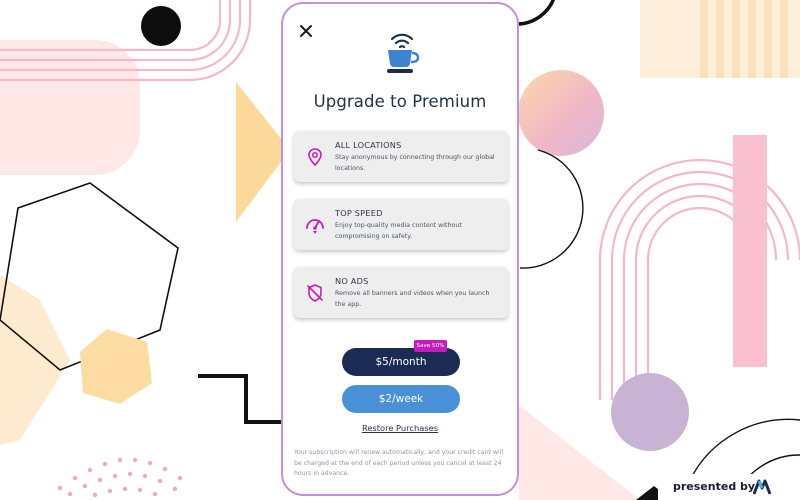  I want to click on close-icon, so click(306, 31).